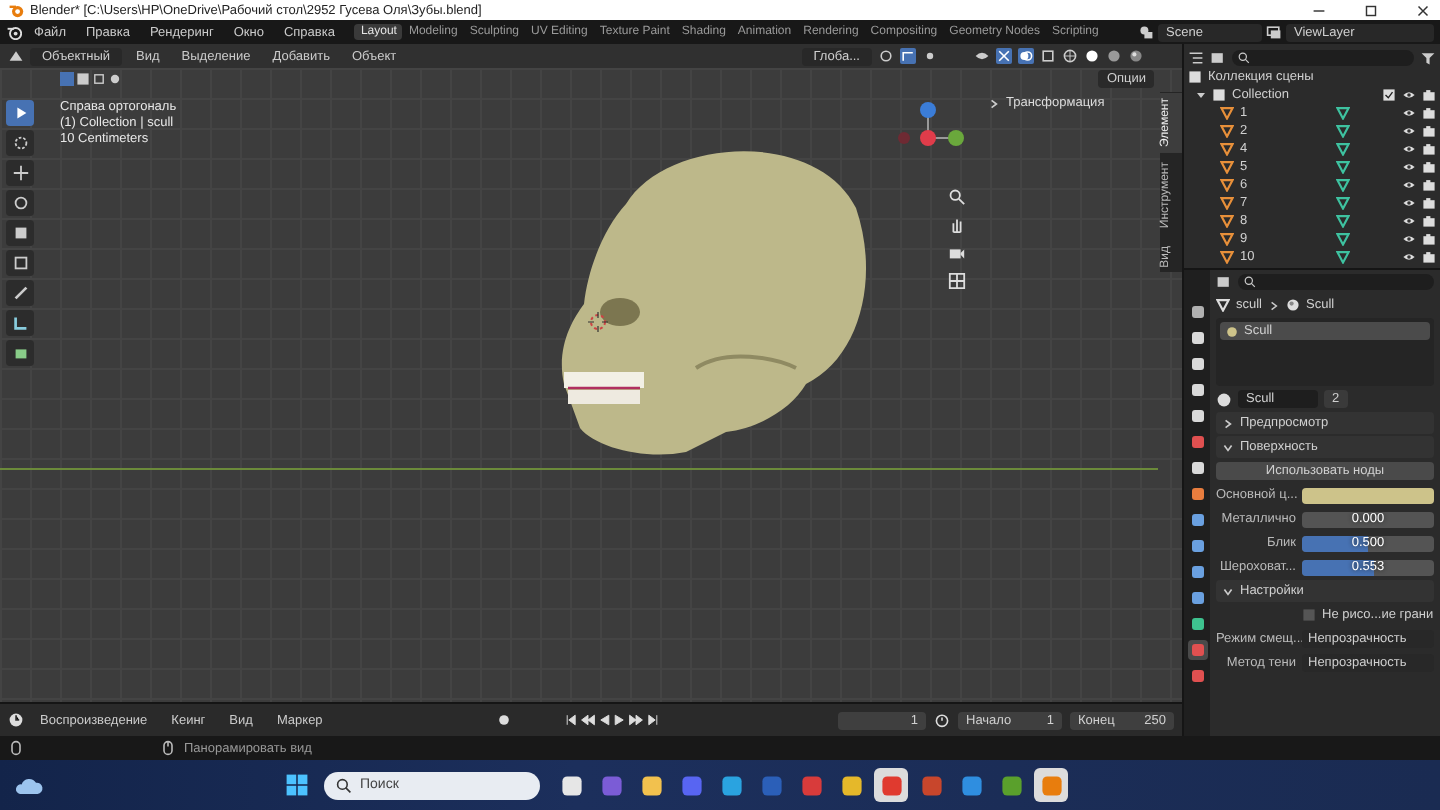 The height and width of the screenshot is (810, 1440). Describe the element at coordinates (957, 197) in the screenshot. I see `zoom-icon` at that location.